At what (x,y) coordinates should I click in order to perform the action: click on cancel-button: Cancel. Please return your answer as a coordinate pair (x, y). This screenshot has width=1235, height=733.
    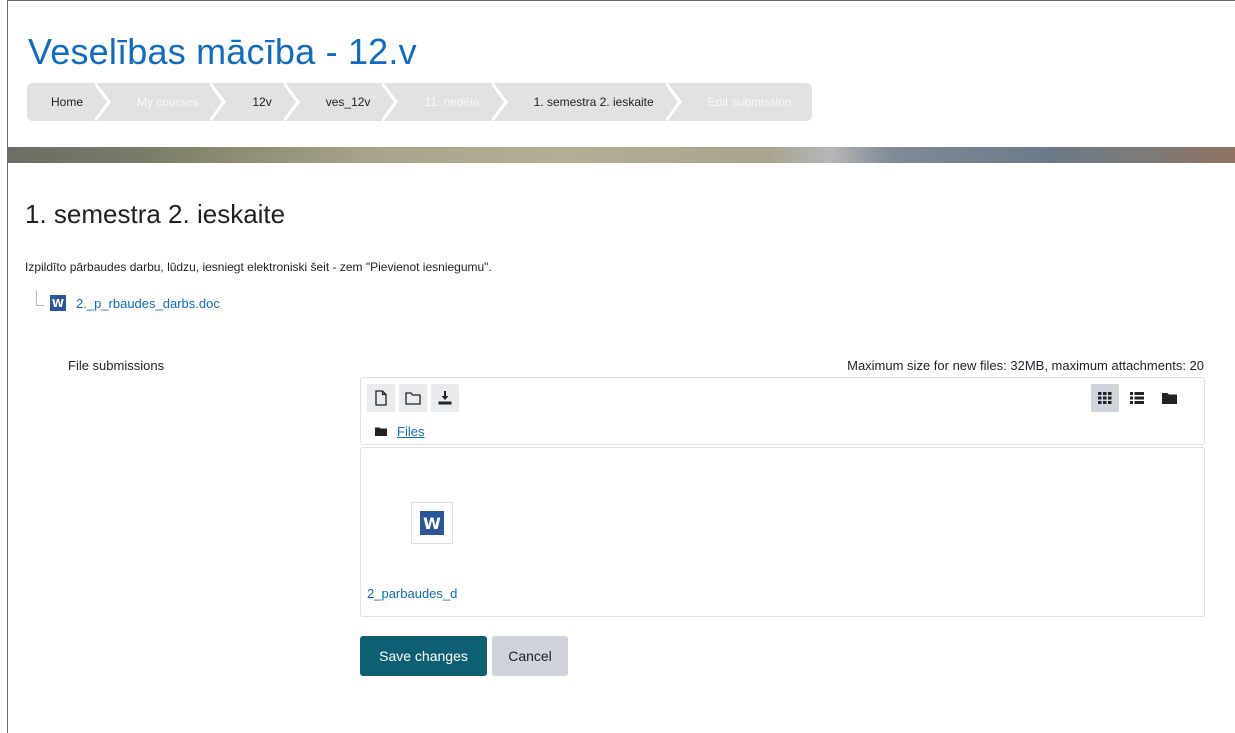
    Looking at the image, I should click on (530, 656).